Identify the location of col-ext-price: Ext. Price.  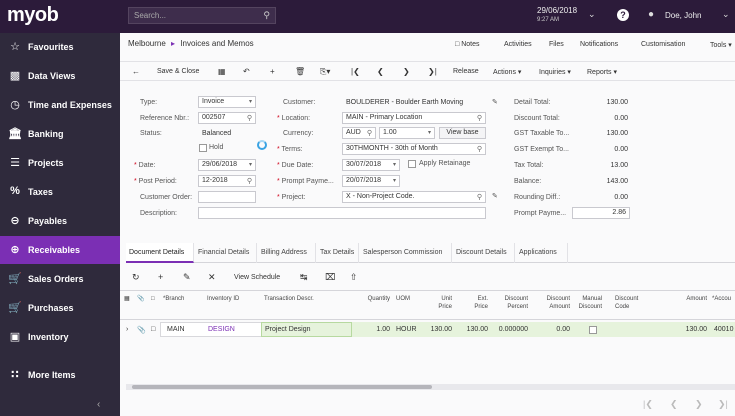
(477, 303).